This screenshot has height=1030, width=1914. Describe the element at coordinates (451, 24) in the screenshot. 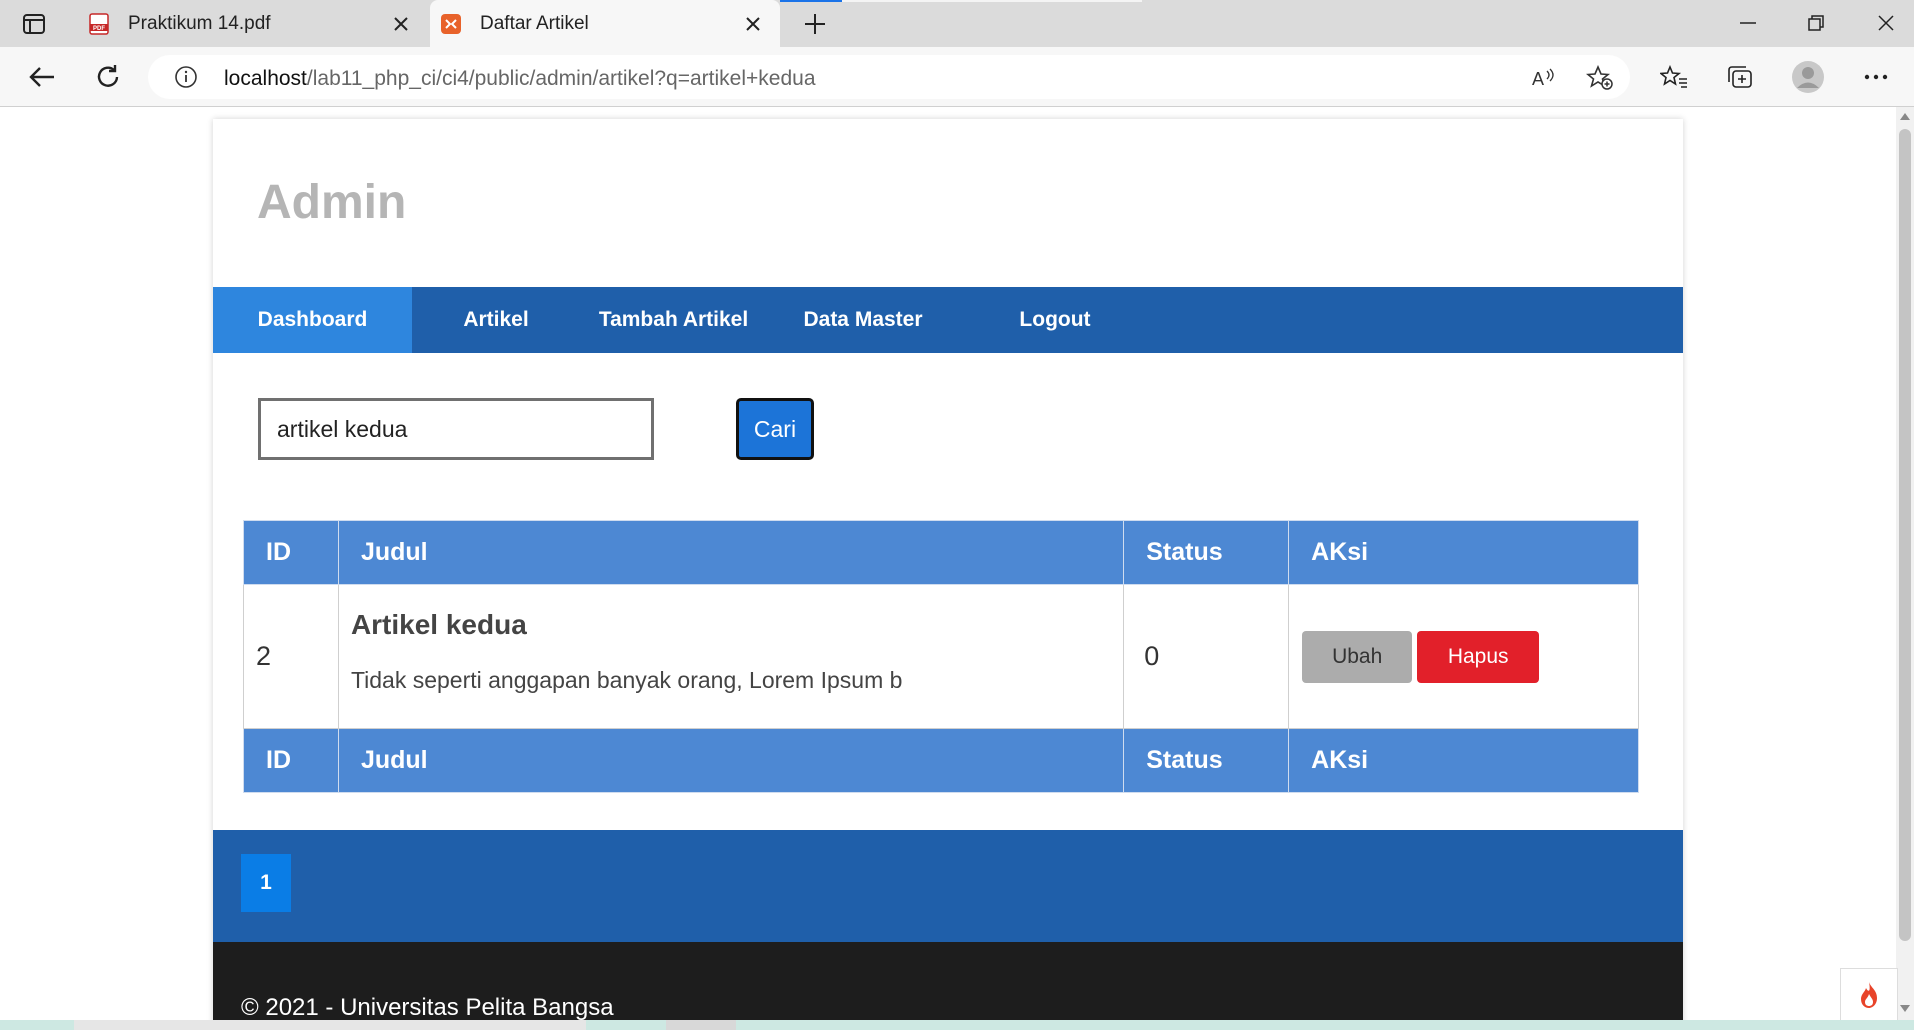

I see `codeigniter-icon` at that location.